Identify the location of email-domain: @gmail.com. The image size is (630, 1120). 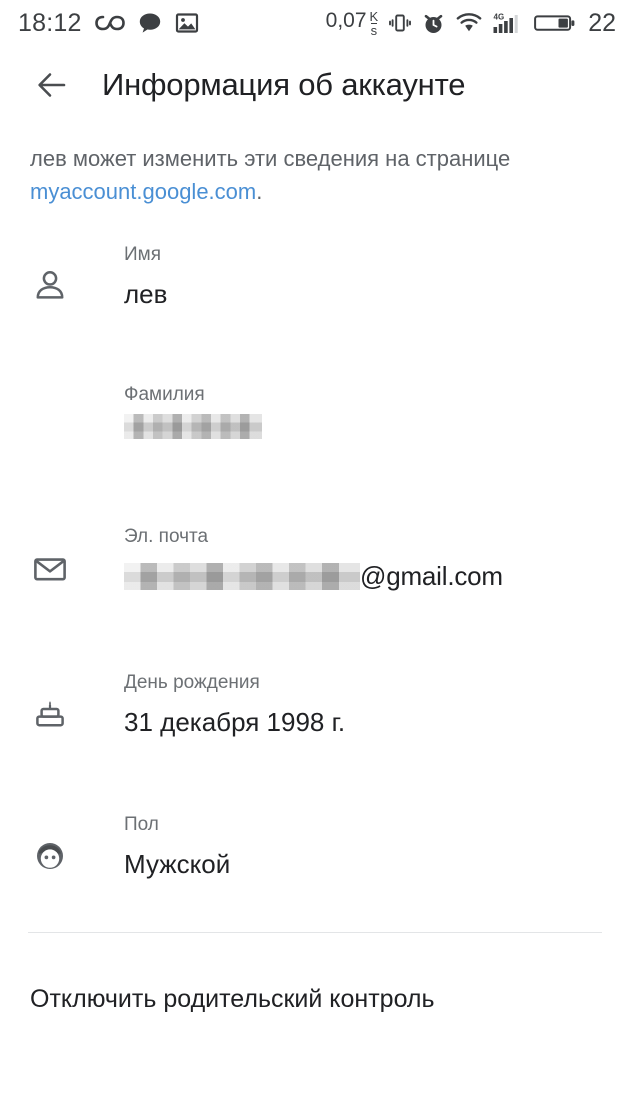
(431, 576).